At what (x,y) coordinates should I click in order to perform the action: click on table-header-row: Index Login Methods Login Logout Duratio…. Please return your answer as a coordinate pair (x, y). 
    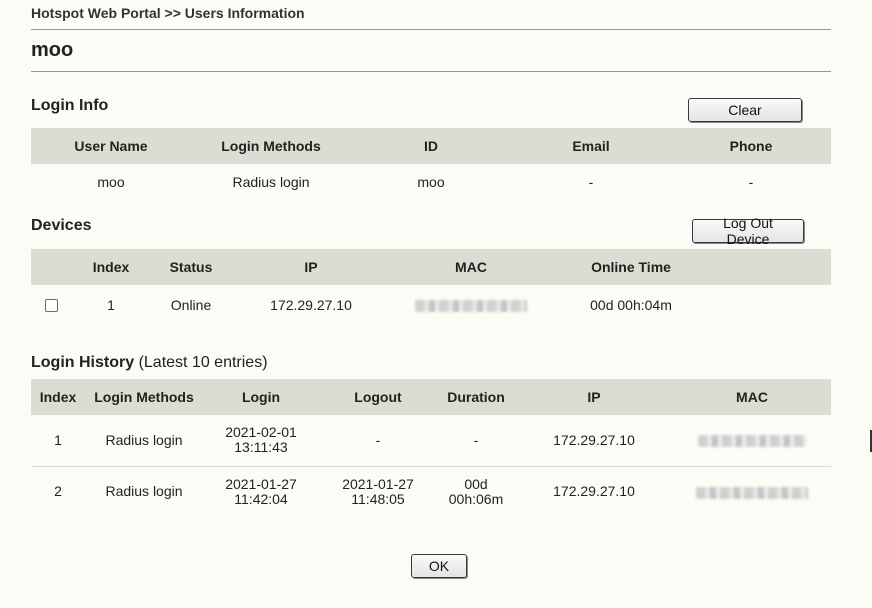
    Looking at the image, I should click on (431, 397).